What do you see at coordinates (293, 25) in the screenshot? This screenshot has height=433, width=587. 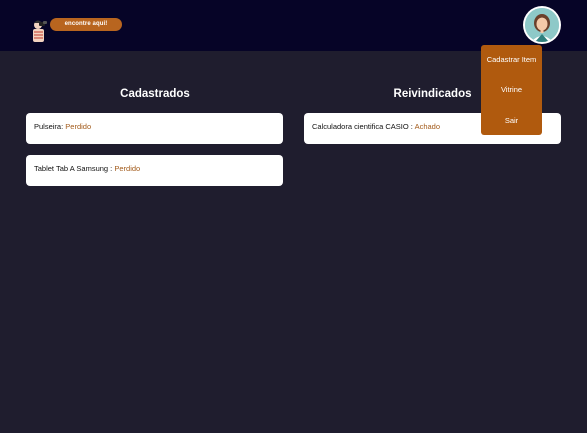 I see `top-navbar: encontre aqui!` at bounding box center [293, 25].